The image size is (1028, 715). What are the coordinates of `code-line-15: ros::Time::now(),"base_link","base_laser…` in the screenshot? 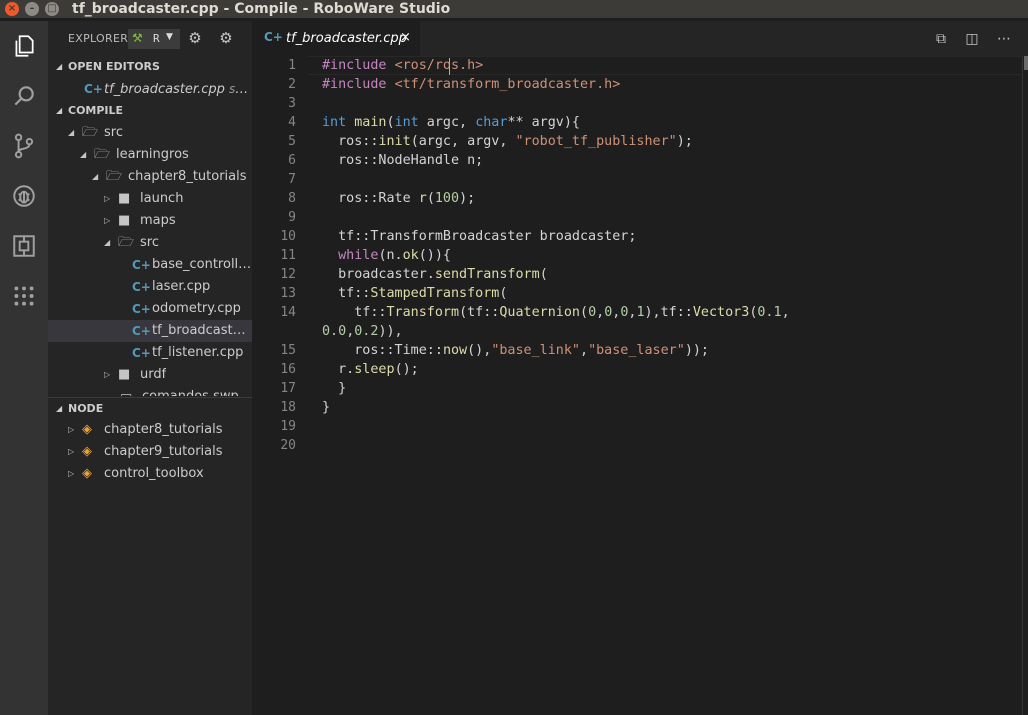 It's located at (515, 350).